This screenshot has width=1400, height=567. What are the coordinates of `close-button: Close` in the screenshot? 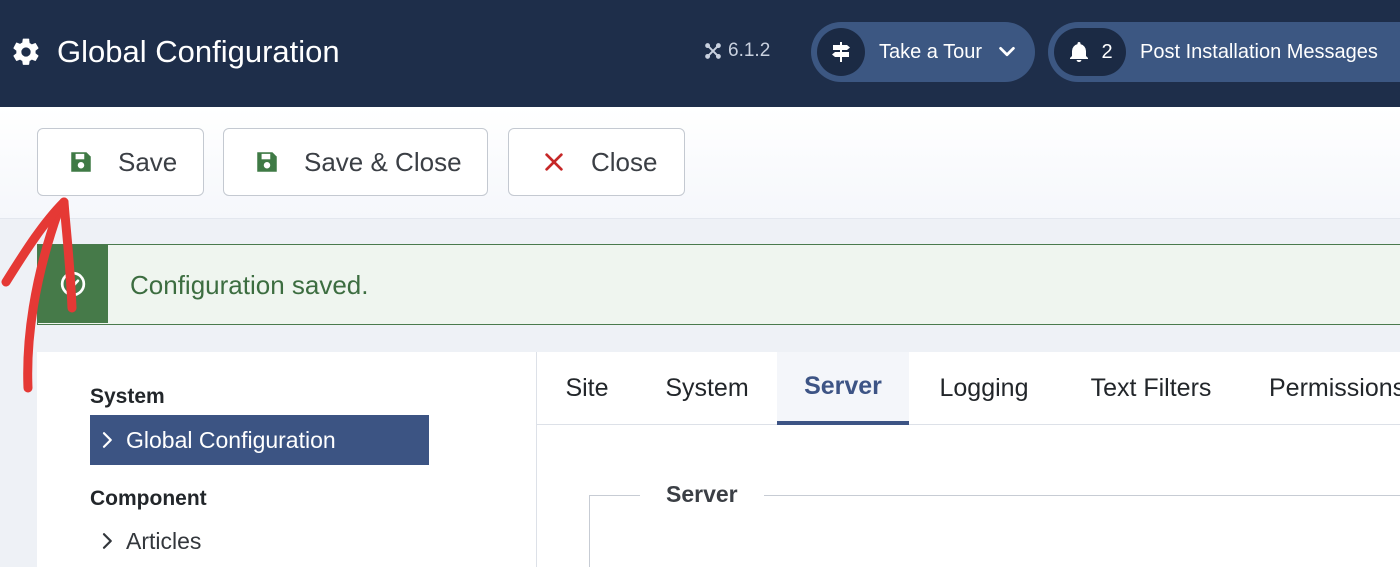 It's located at (596, 162).